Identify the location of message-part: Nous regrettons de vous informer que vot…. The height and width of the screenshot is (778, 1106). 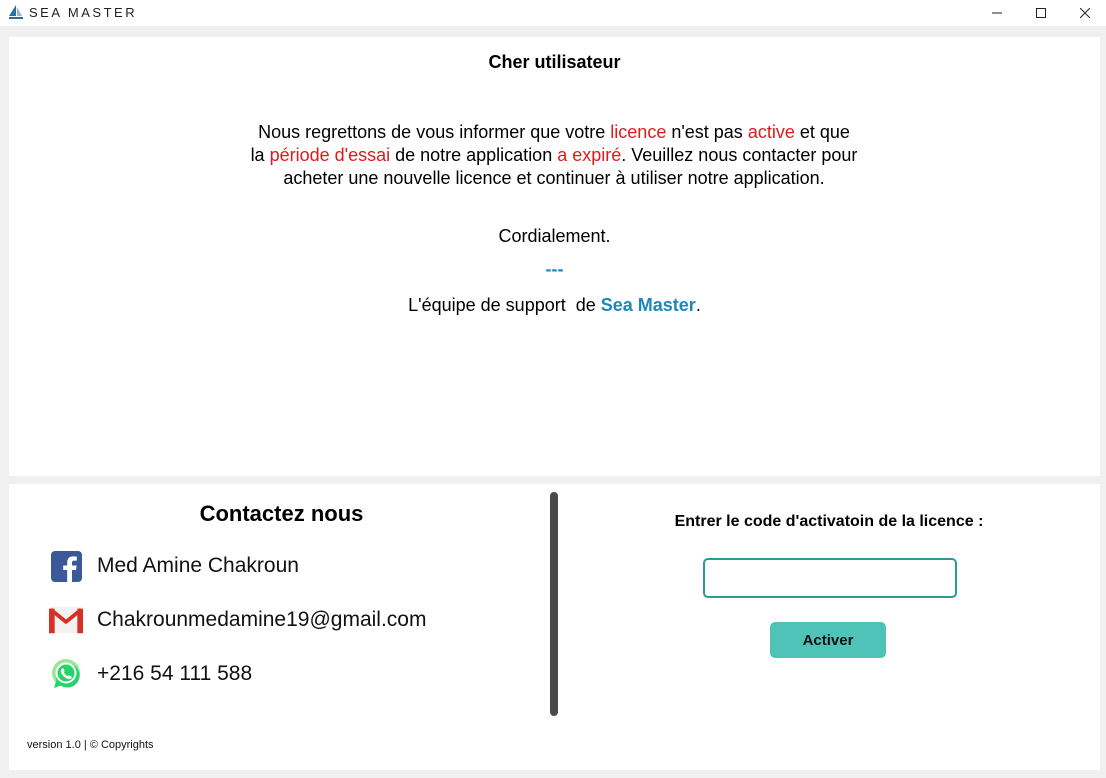
(434, 132).